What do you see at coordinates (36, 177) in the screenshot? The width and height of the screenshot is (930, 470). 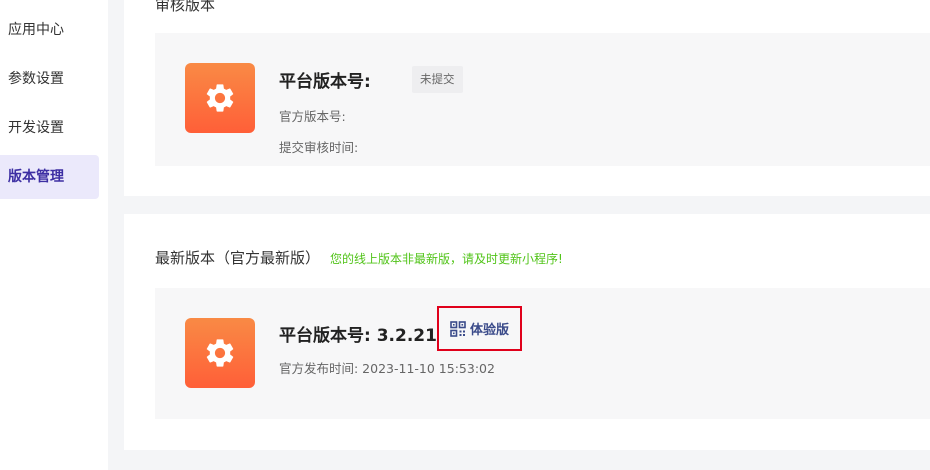 I see `sidebar-item-label: 版本管理` at bounding box center [36, 177].